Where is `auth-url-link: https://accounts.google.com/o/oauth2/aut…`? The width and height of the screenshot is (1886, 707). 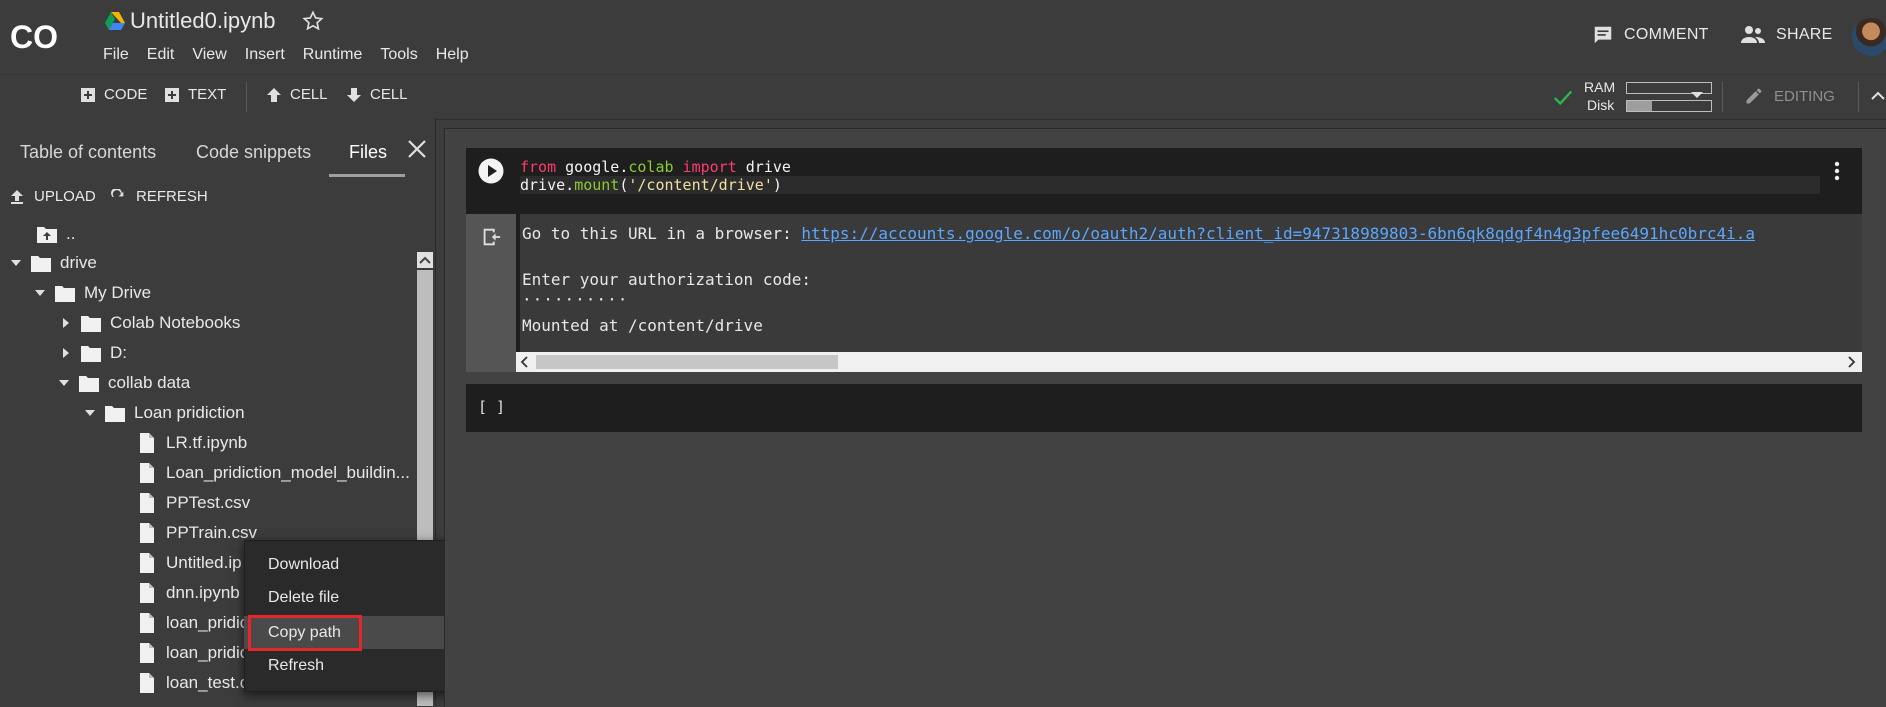
auth-url-link: https://accounts.google.com/o/oauth2/aut… is located at coordinates (1278, 233).